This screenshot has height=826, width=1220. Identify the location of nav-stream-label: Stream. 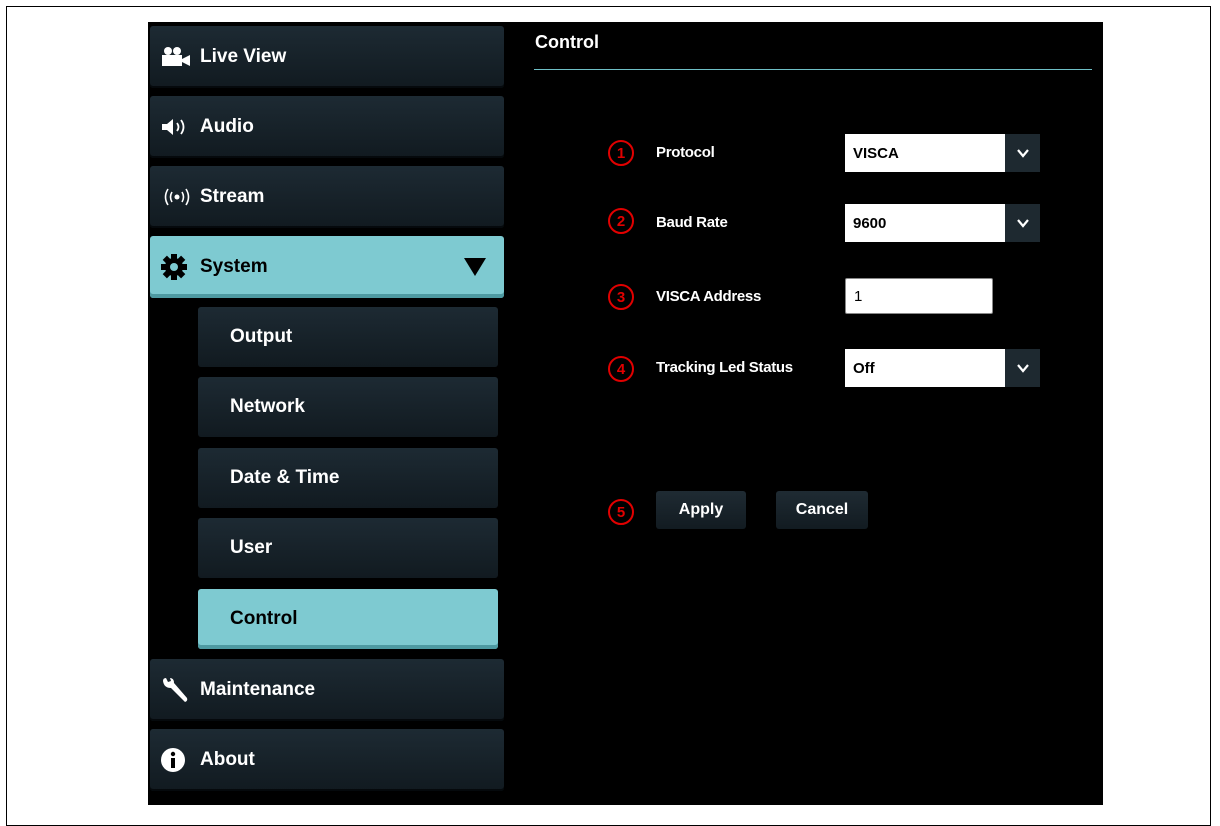
(232, 196).